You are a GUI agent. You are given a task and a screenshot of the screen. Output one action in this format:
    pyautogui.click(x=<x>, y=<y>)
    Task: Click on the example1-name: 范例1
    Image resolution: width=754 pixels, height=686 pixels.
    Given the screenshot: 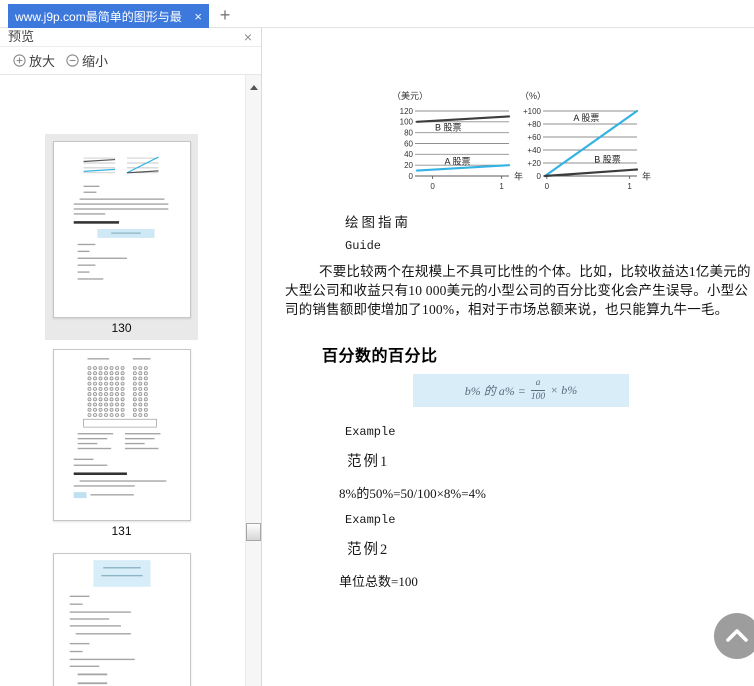 What is the action you would take?
    pyautogui.click(x=368, y=462)
    